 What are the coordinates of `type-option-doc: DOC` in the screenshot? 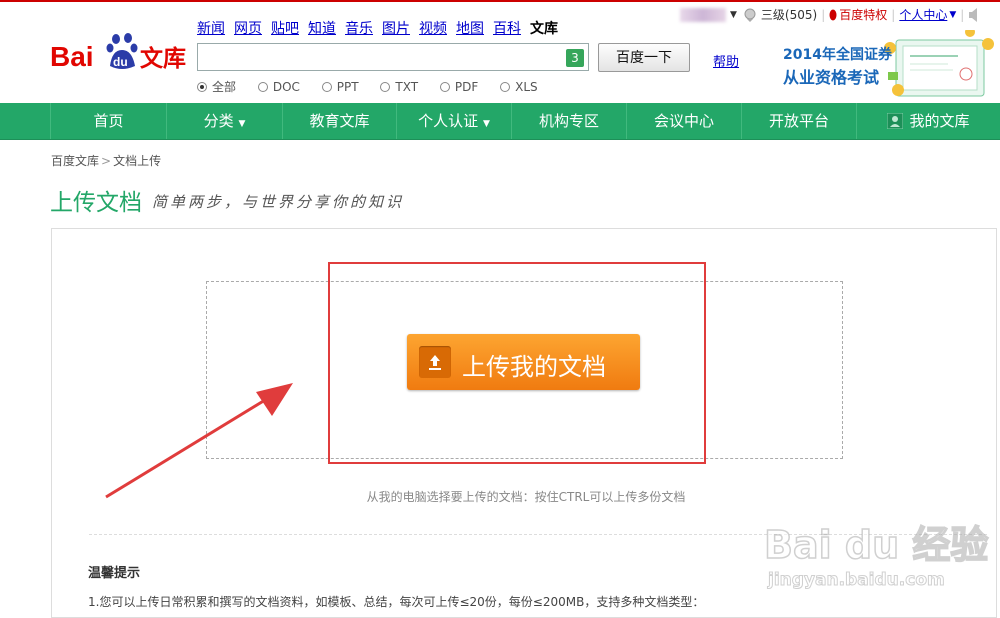 It's located at (278, 86).